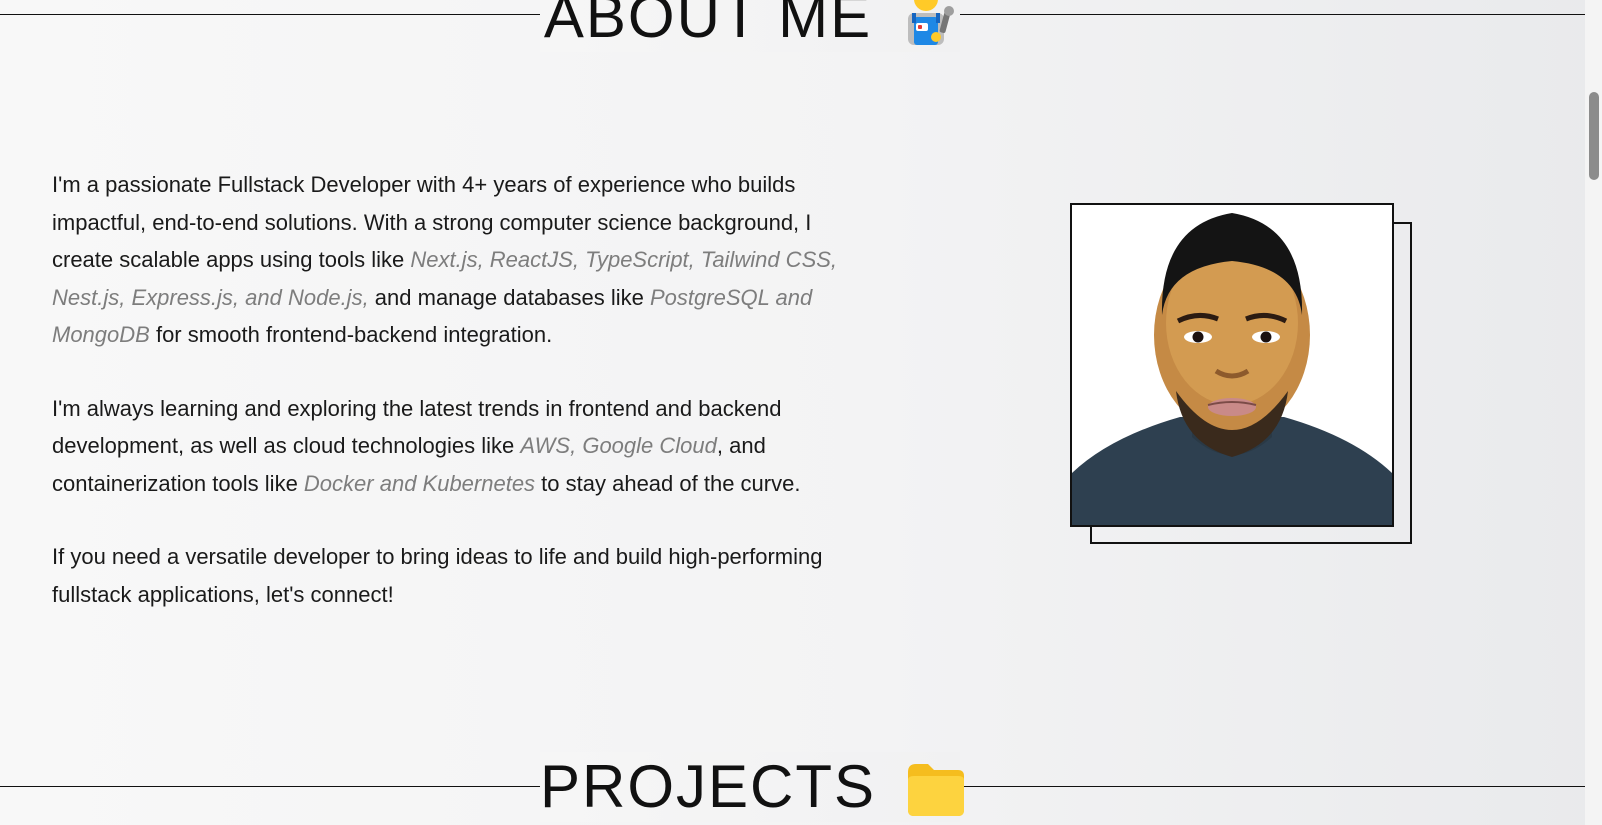  I want to click on bio-text: and manage databases like, so click(509, 297).